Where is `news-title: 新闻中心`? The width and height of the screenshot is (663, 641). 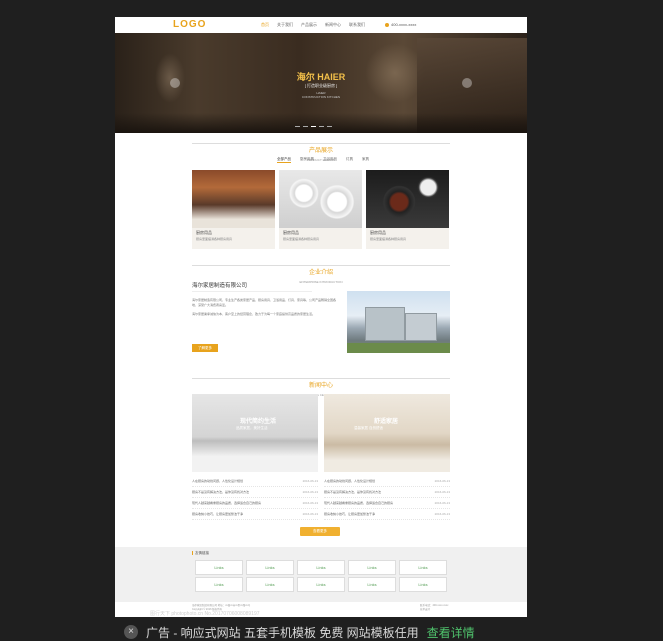 news-title: 新闻中心 is located at coordinates (320, 384).